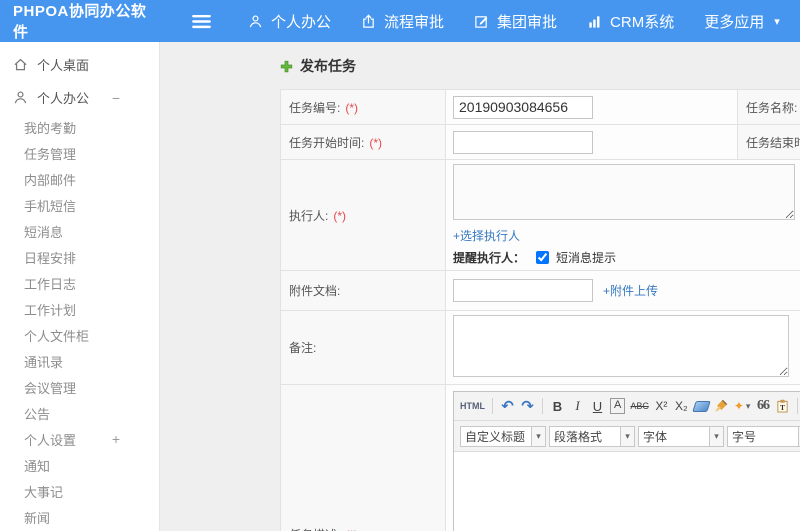 The height and width of the screenshot is (531, 800). Describe the element at coordinates (37, 518) in the screenshot. I see `sidebar-item-label: 新闻` at that location.